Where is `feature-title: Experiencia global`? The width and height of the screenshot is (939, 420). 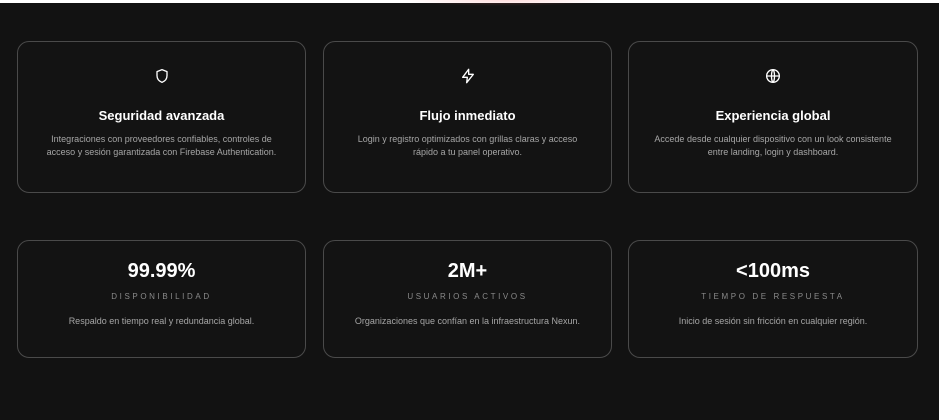 feature-title: Experiencia global is located at coordinates (773, 115).